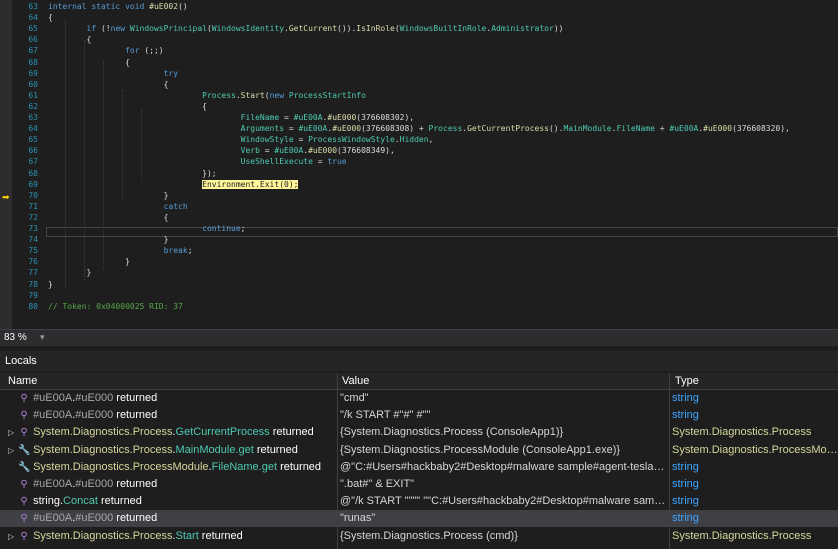 This screenshot has width=838, height=549. What do you see at coordinates (419, 262) in the screenshot?
I see `code-line: 76 }` at bounding box center [419, 262].